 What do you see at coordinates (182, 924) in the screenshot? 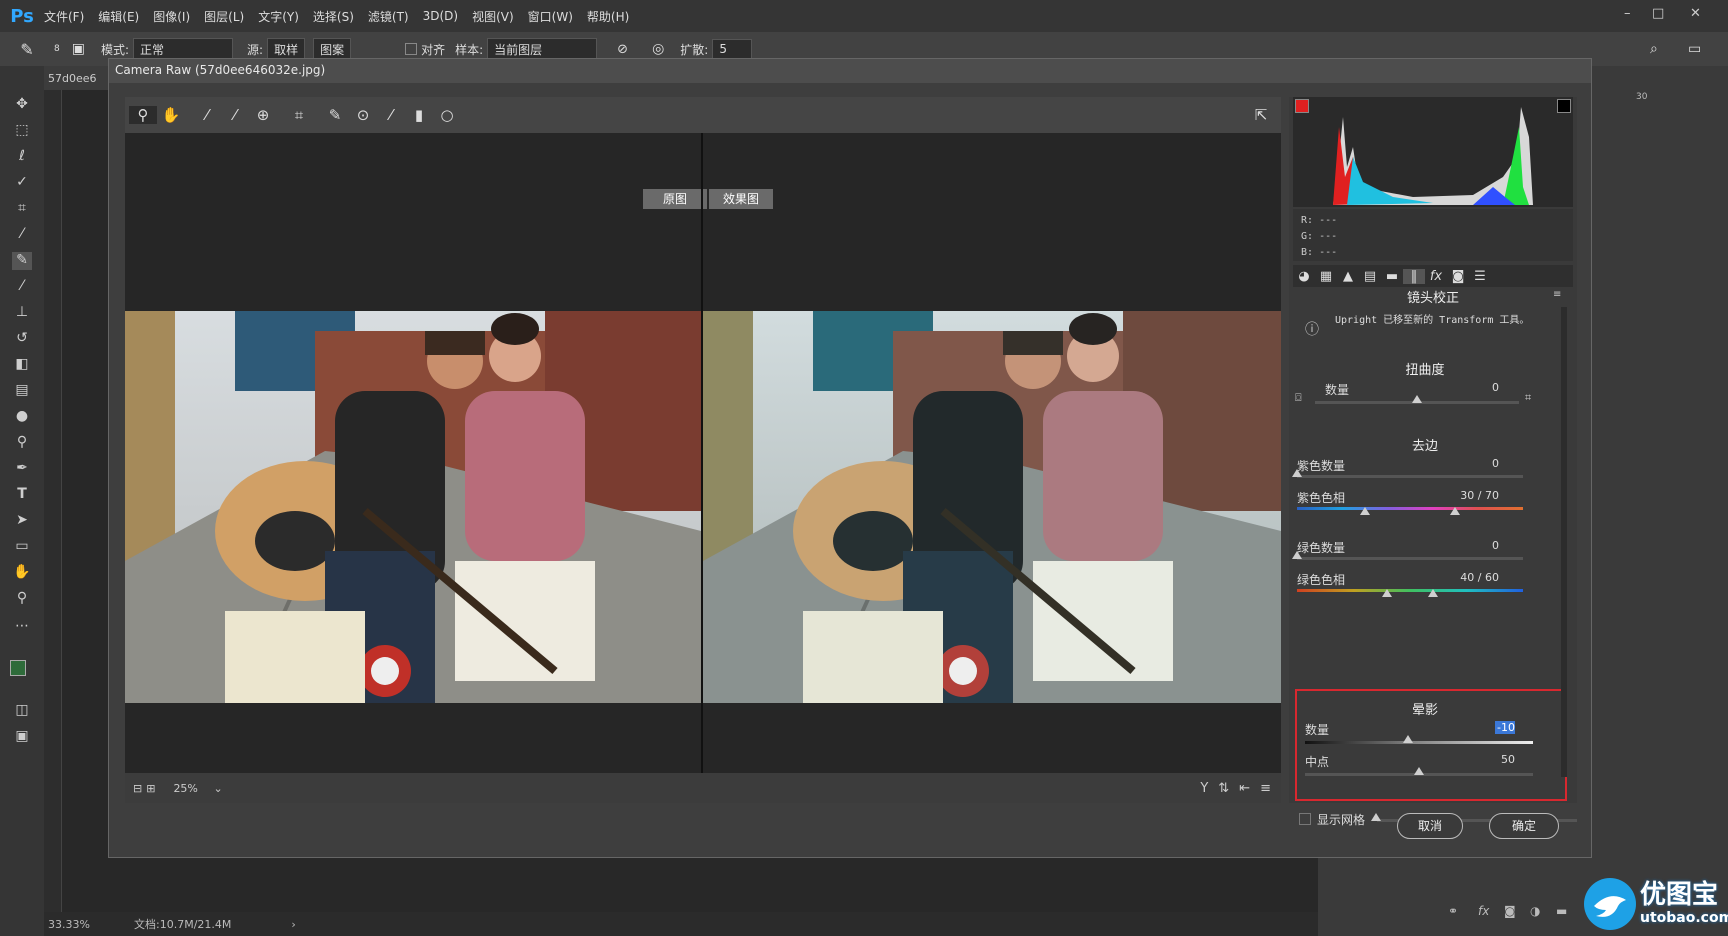
I see `doc-size-status: 文档:10.7M/21.4M` at bounding box center [182, 924].